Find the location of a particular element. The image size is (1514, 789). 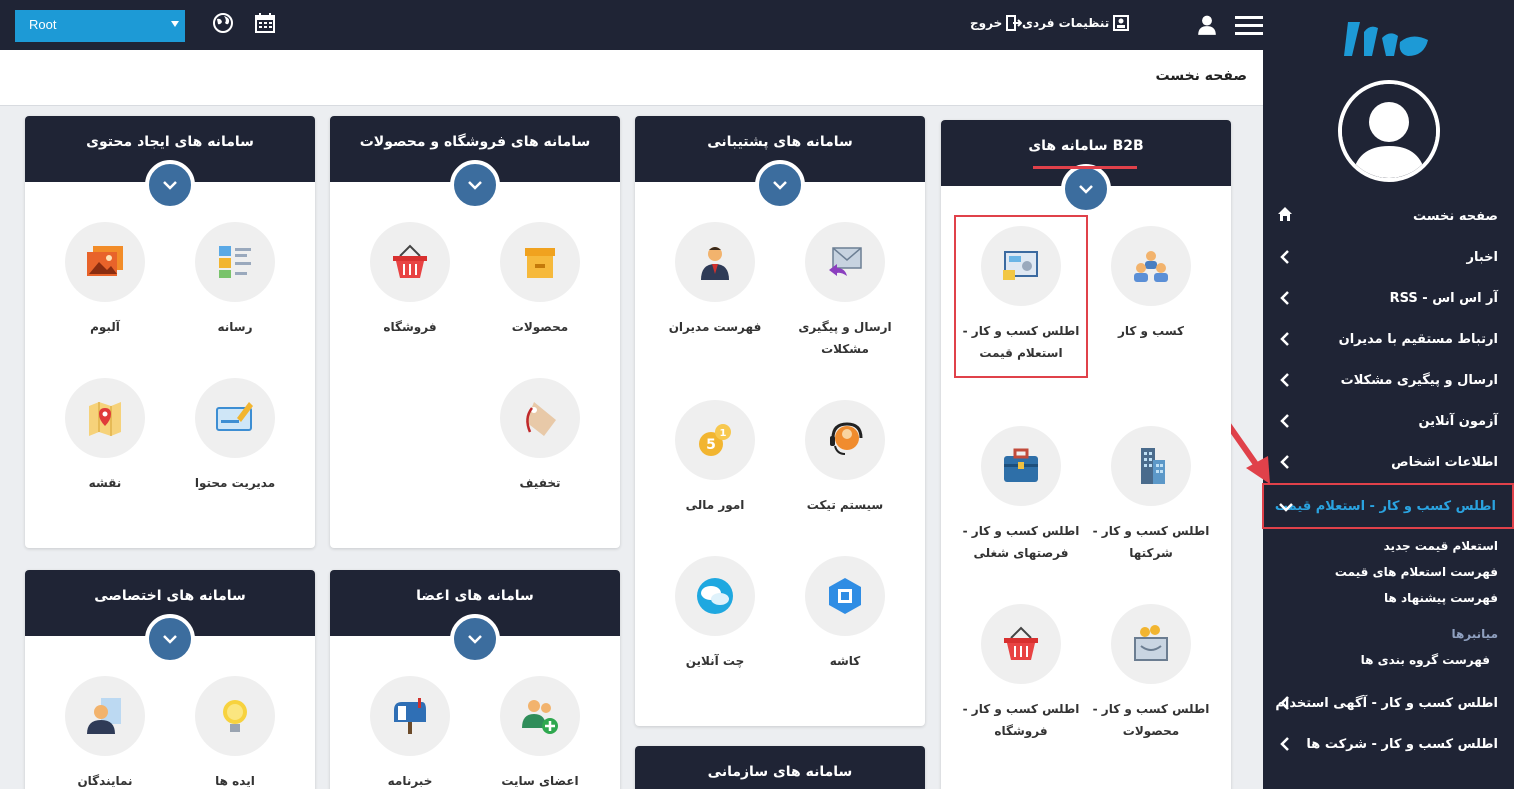

hamburger-menu-icon is located at coordinates (1249, 25).